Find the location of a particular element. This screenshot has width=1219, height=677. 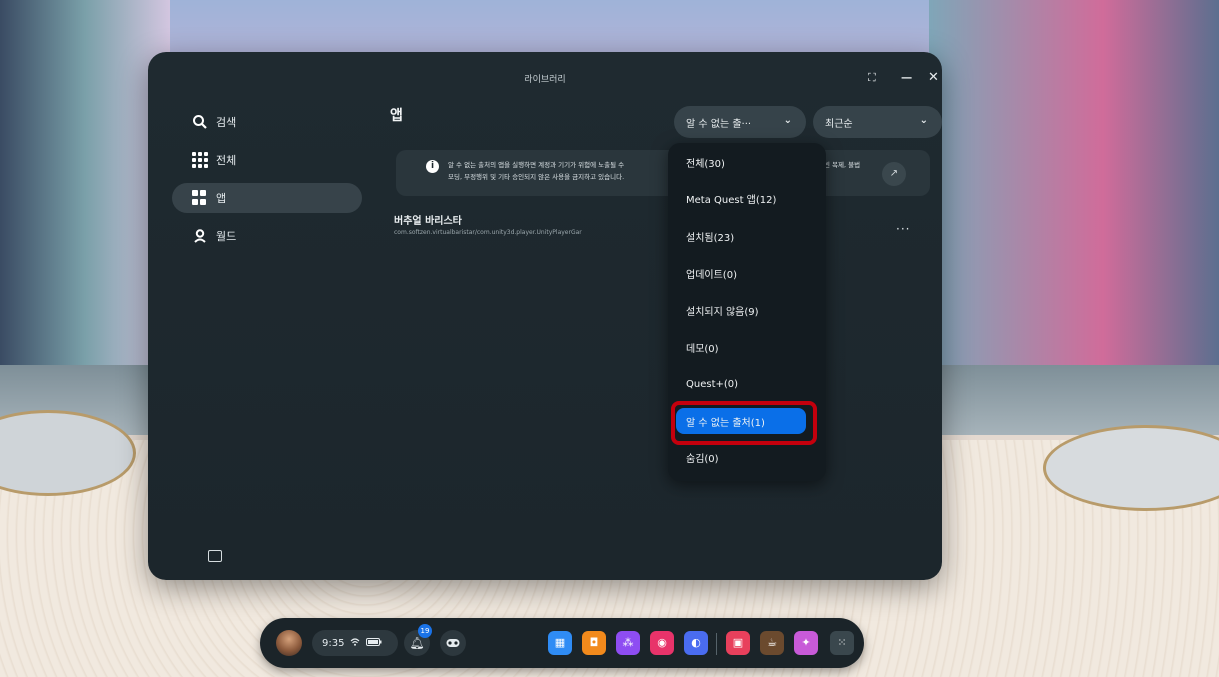

notice-line-2: 모딩, 부정행위 및 기타 승인되지 않은 사용을 금지하고 있습니다. is located at coordinates (536, 177).